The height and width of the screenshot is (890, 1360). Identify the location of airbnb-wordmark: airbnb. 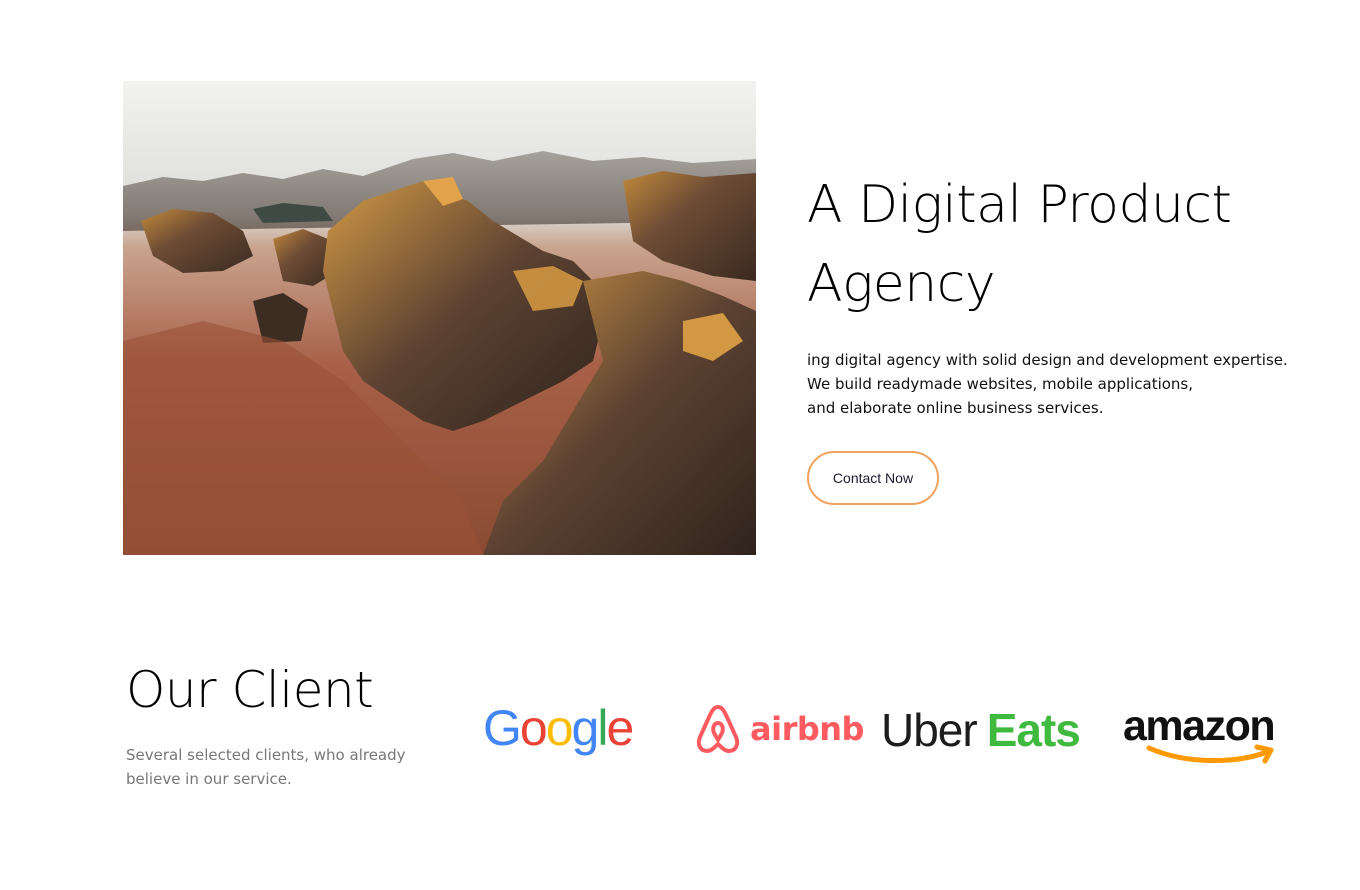
(807, 729).